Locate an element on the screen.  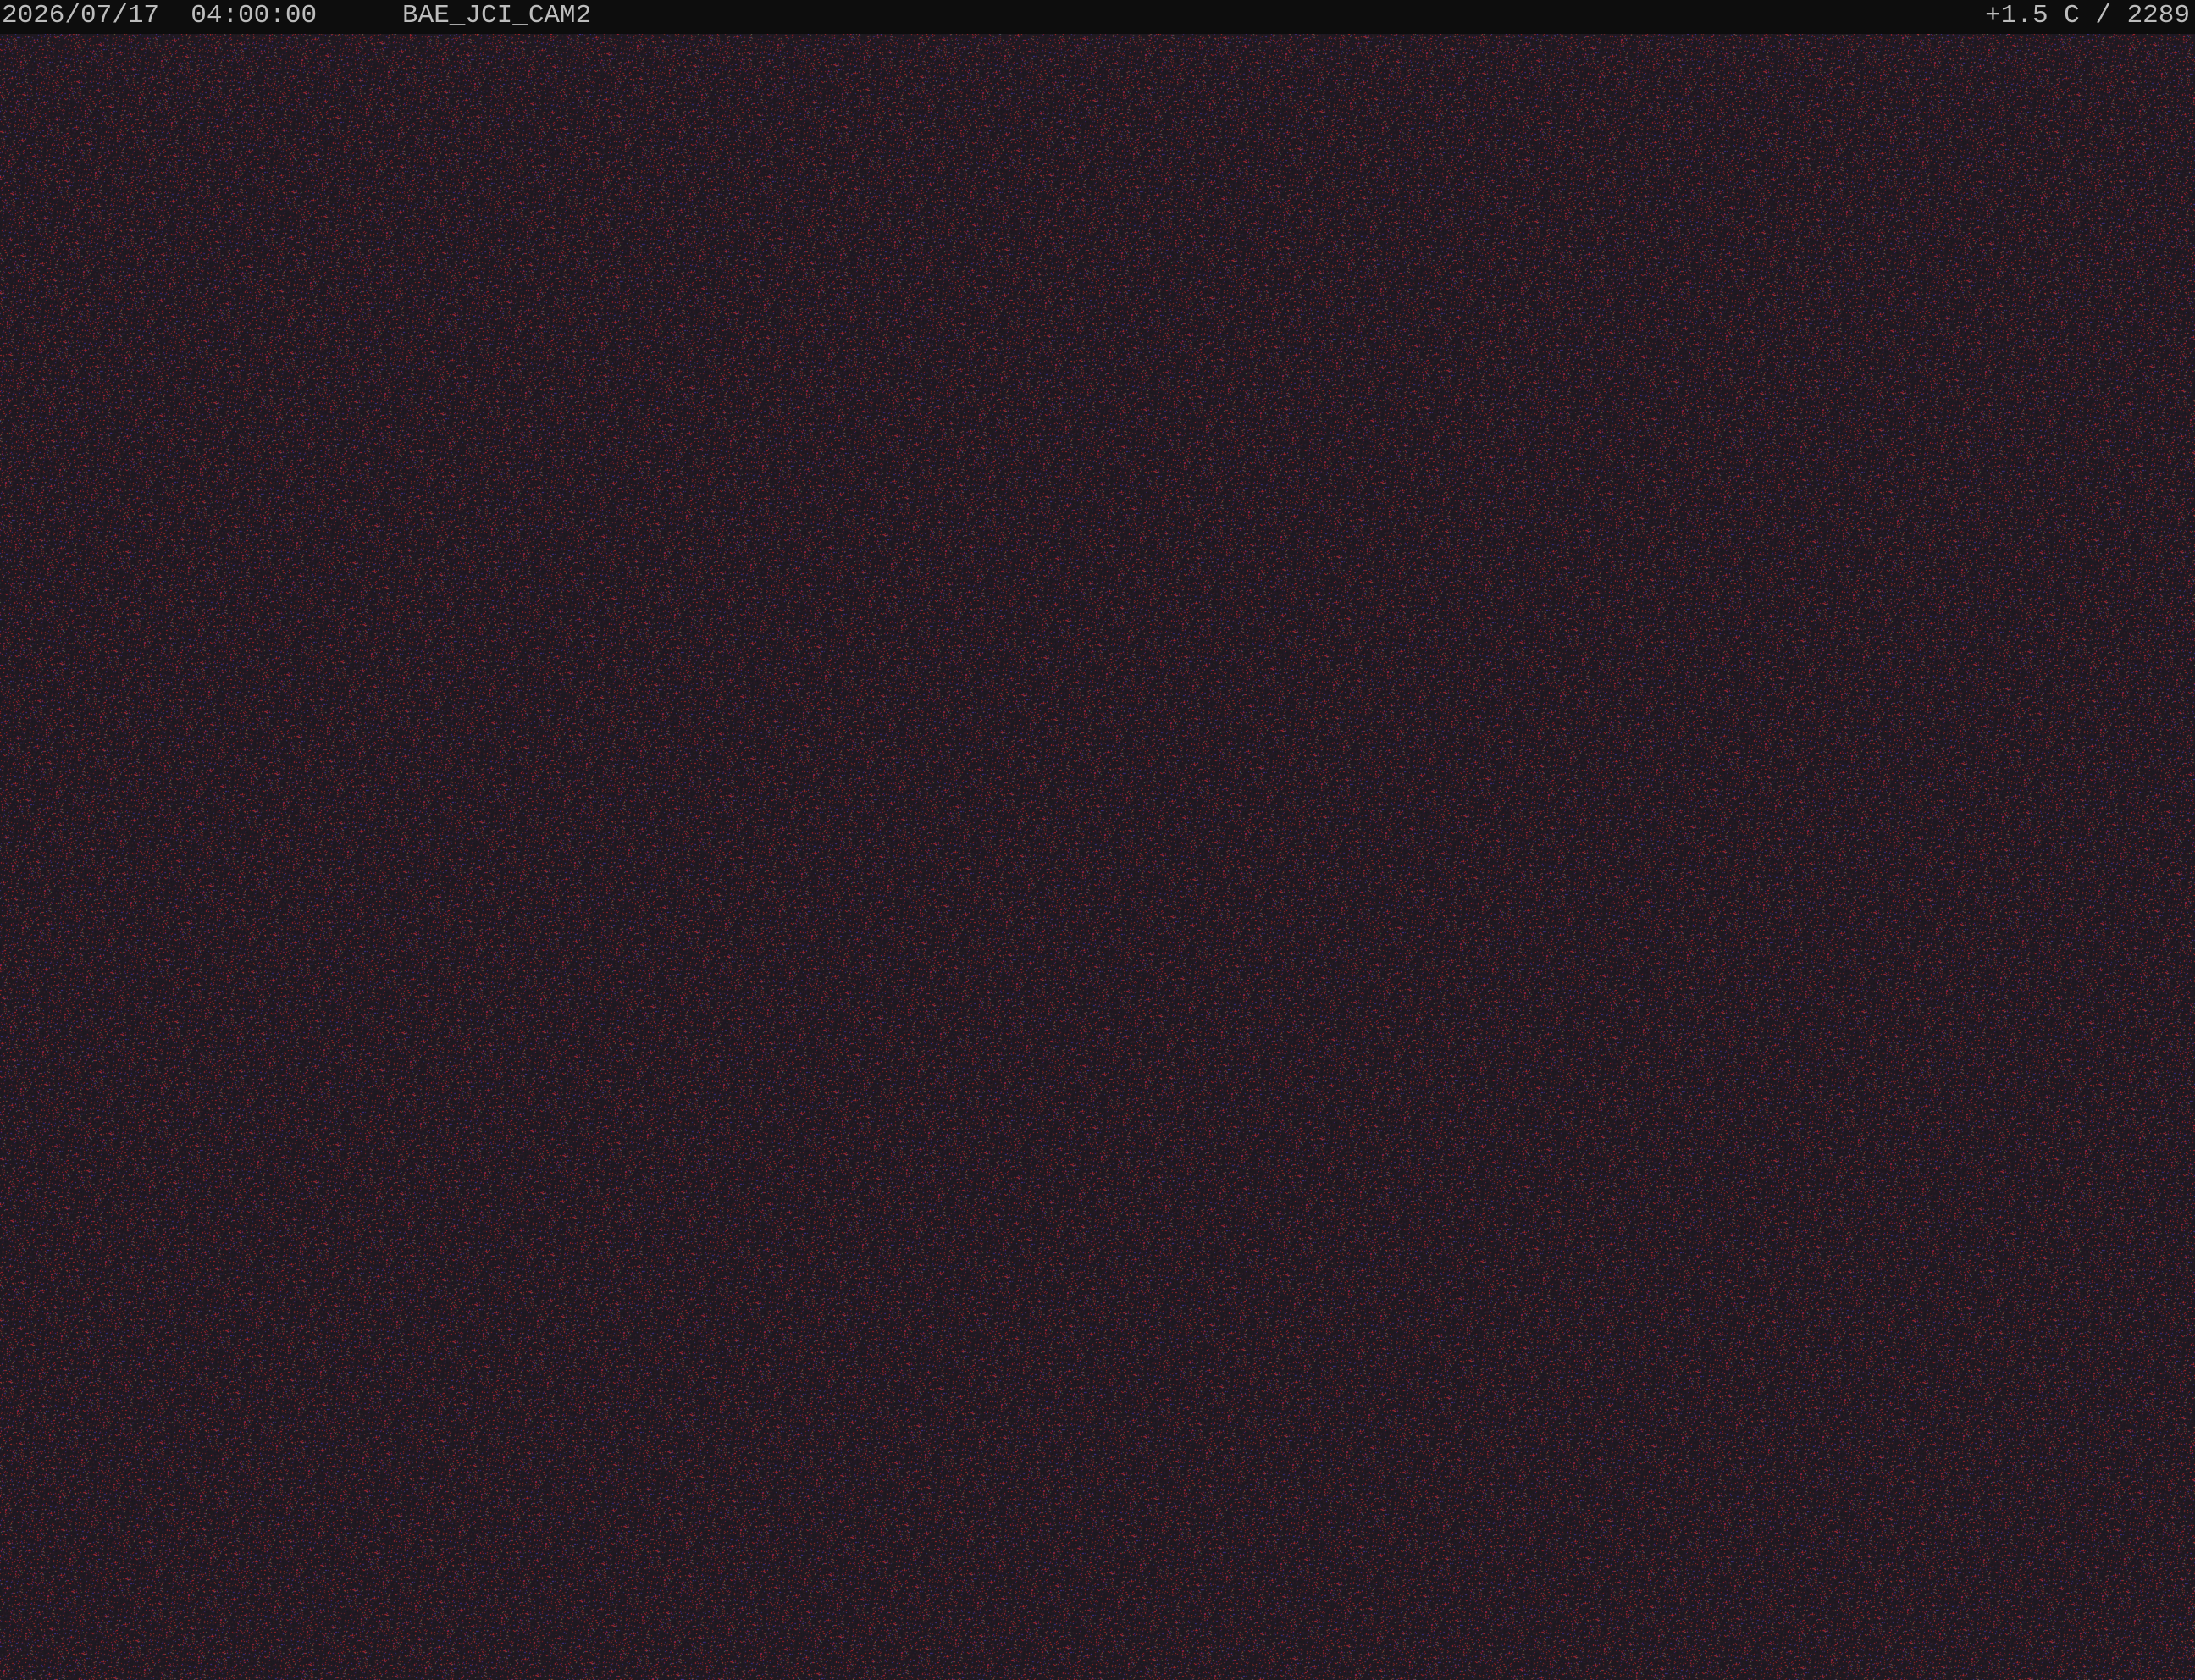
time-text: 04:00:00 is located at coordinates (255, 15).